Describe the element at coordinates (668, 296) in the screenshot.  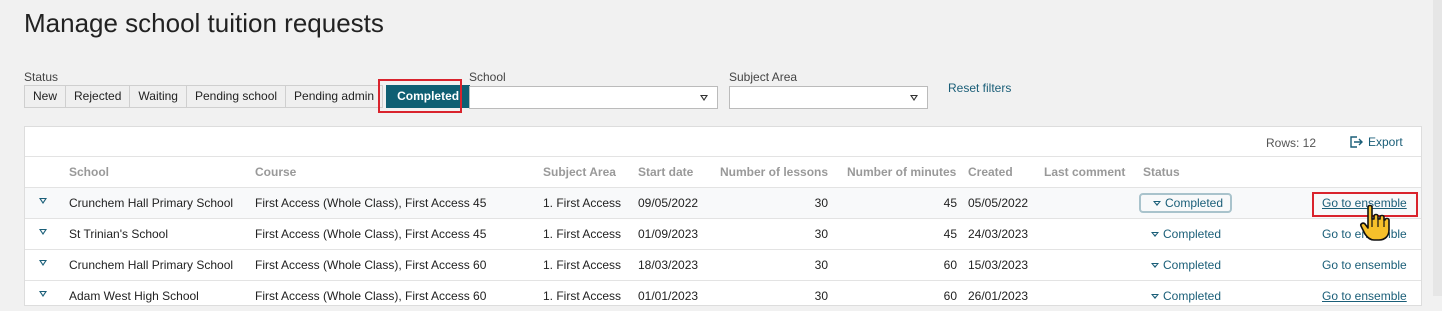
I see `cell-start-date: 01/01/2023` at that location.